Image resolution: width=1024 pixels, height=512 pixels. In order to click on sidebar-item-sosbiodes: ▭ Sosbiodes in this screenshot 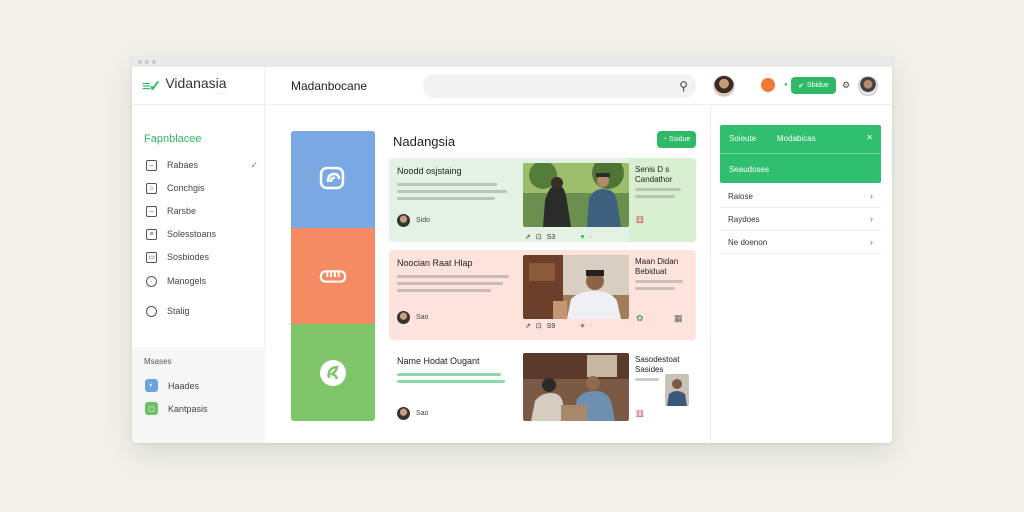, I will do `click(202, 257)`.